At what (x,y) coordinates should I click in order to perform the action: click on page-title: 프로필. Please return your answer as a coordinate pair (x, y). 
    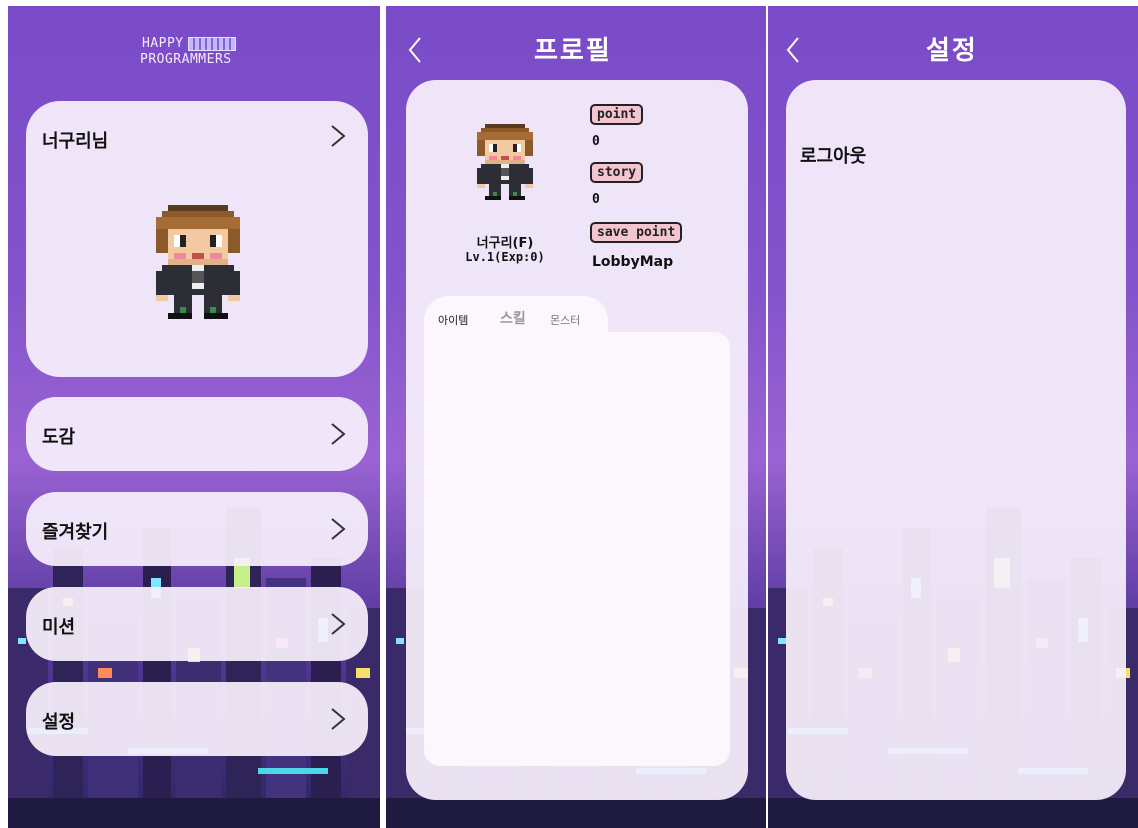
    Looking at the image, I should click on (573, 51).